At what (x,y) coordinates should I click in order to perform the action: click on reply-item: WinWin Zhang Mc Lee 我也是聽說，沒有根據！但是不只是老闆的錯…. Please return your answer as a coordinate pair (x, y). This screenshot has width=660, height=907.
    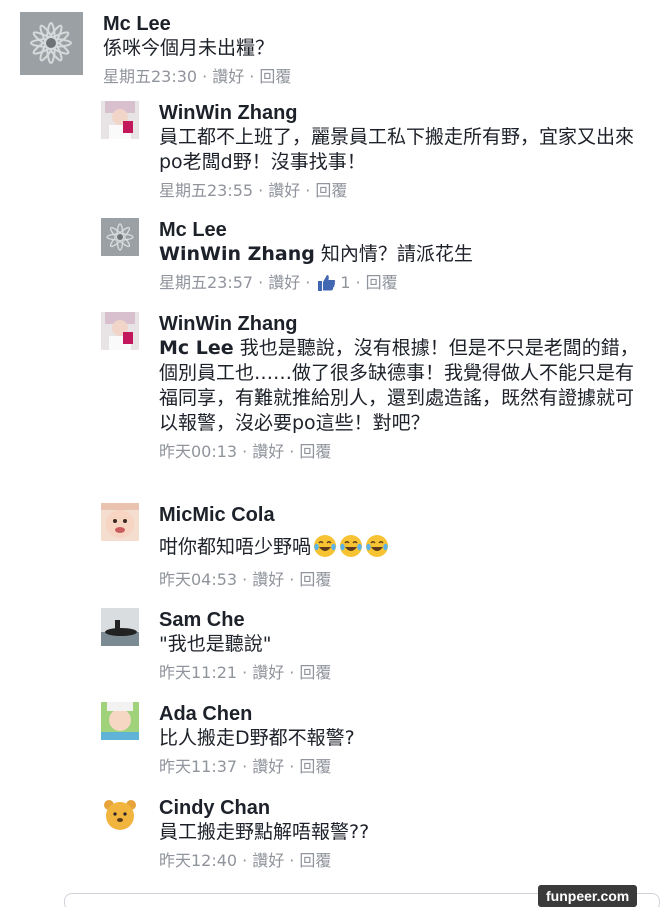
    Looking at the image, I should click on (370, 387).